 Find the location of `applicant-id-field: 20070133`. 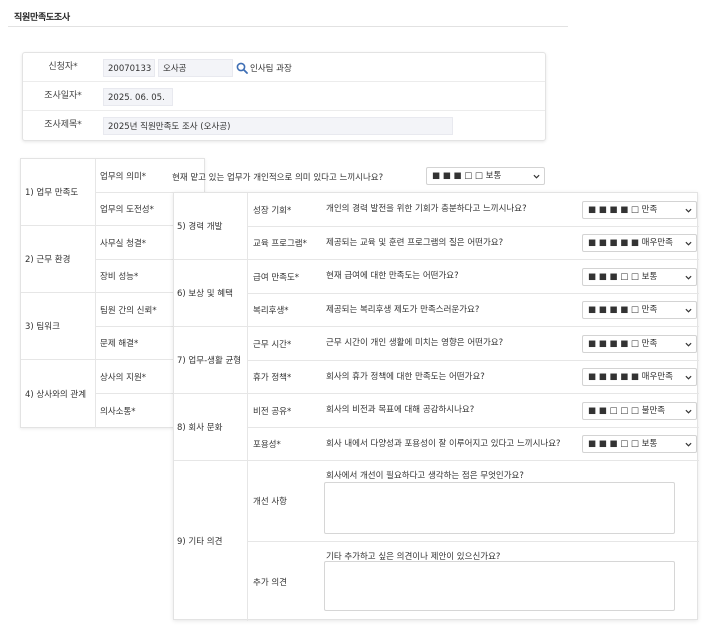

applicant-id-field: 20070133 is located at coordinates (129, 68).